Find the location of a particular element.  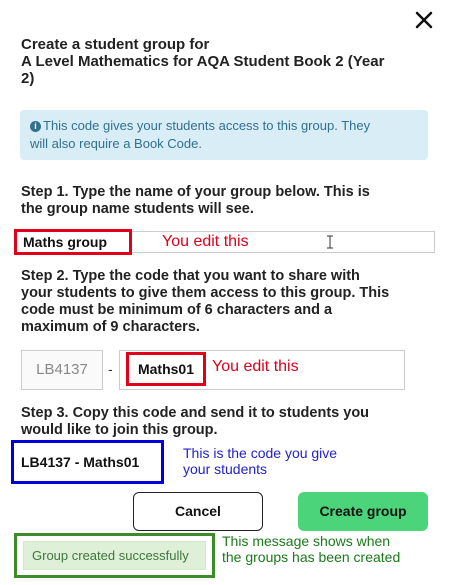

title-line-3: 2) is located at coordinates (28, 78).